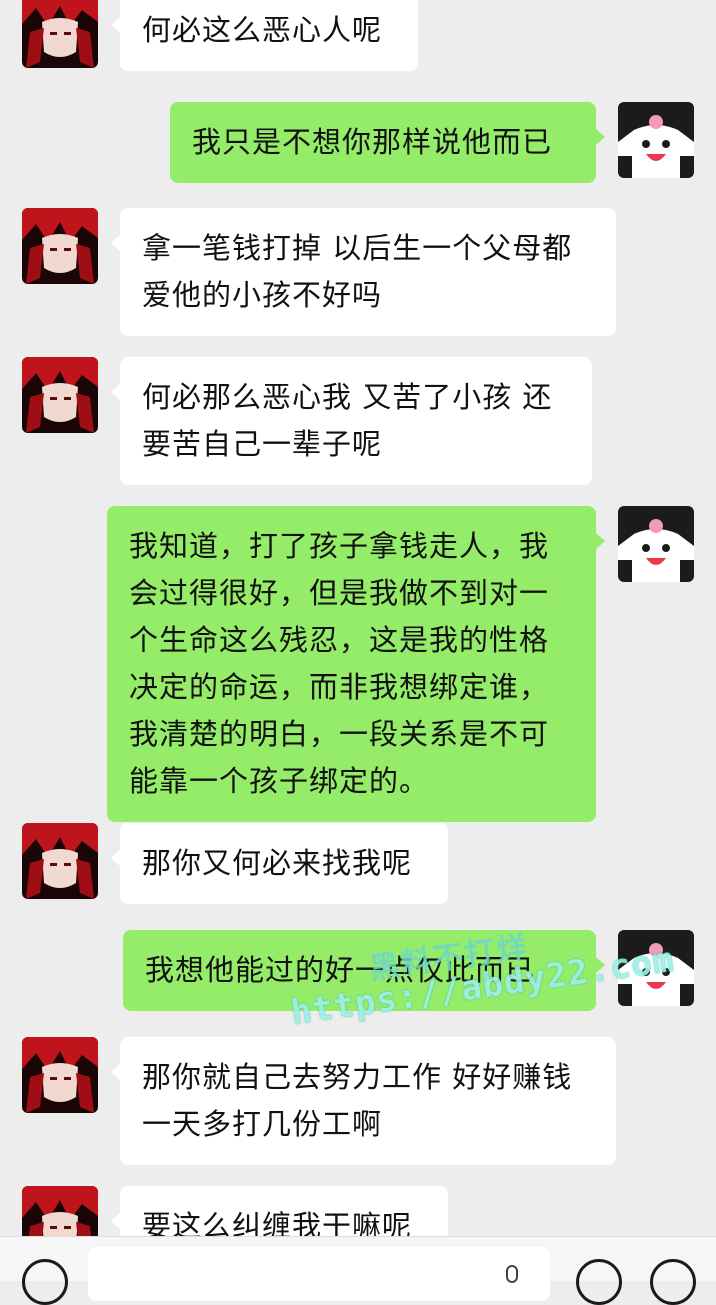  Describe the element at coordinates (372, 142) in the screenshot. I see `message-text: 我只是不想你那样说他而已` at that location.